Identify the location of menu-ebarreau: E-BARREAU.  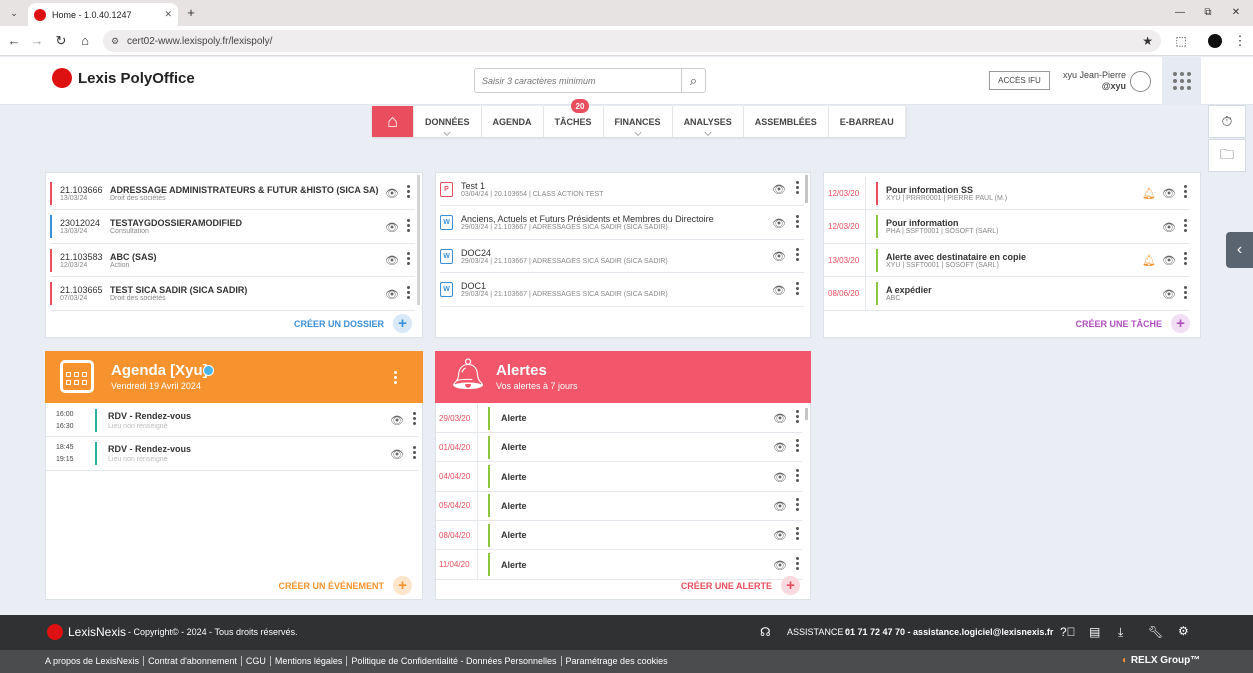
(866, 121).